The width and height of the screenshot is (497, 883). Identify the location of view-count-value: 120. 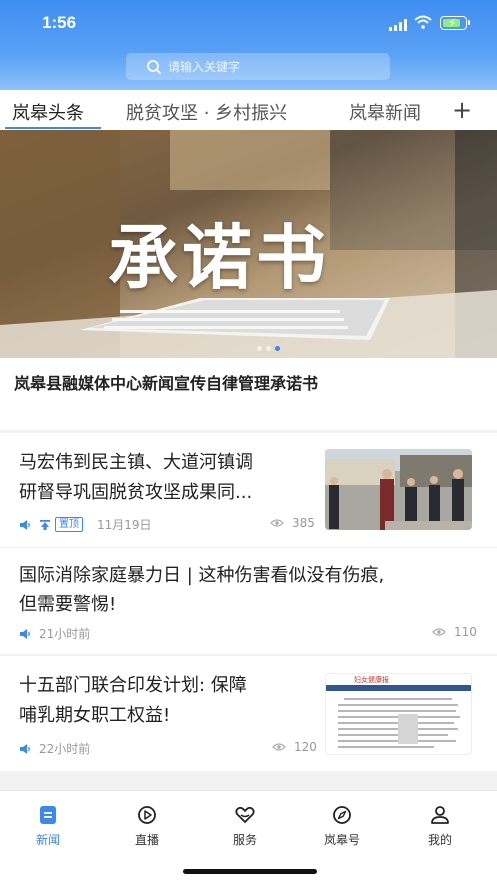
(305, 747).